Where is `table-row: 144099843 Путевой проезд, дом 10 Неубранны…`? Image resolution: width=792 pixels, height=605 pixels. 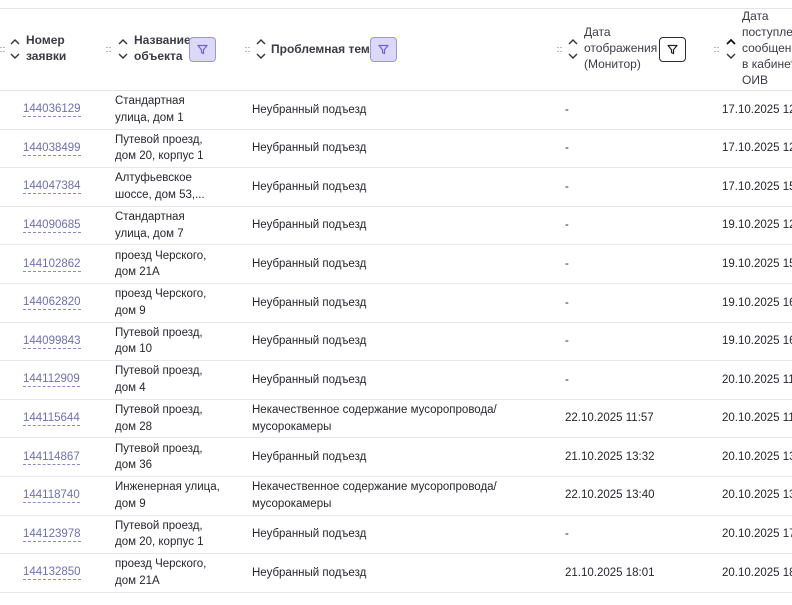
table-row: 144099843 Путевой проезд, дом 10 Неубранны… is located at coordinates (396, 342).